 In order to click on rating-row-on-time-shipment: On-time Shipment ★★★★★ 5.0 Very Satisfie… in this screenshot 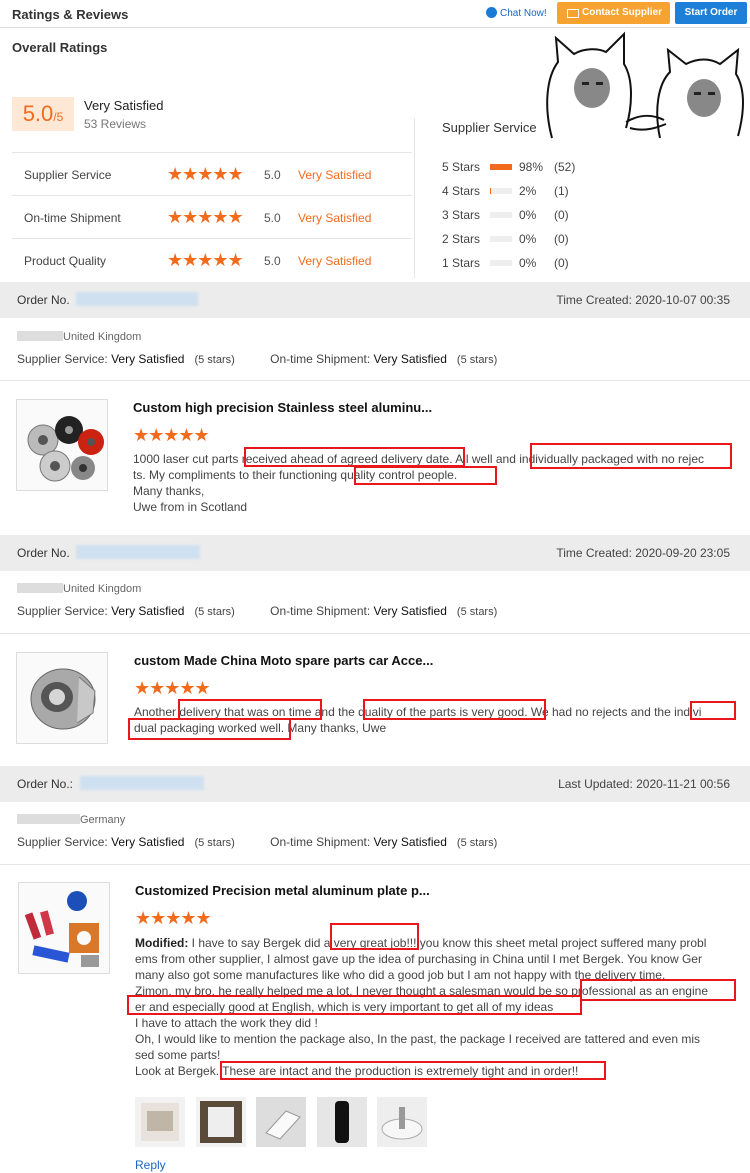, I will do `click(212, 217)`.